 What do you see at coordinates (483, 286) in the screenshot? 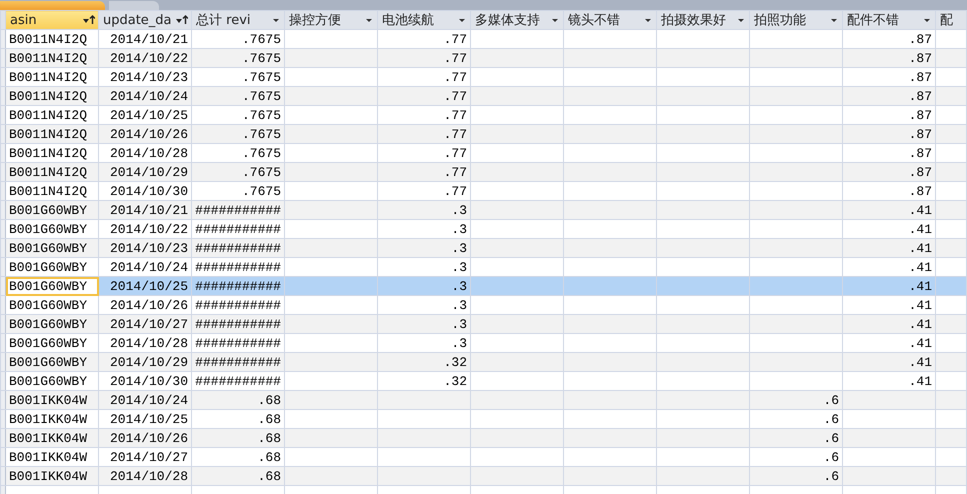
I see `selected-row: B001G60WBY 2014/10/25 ########### .3 .41` at bounding box center [483, 286].